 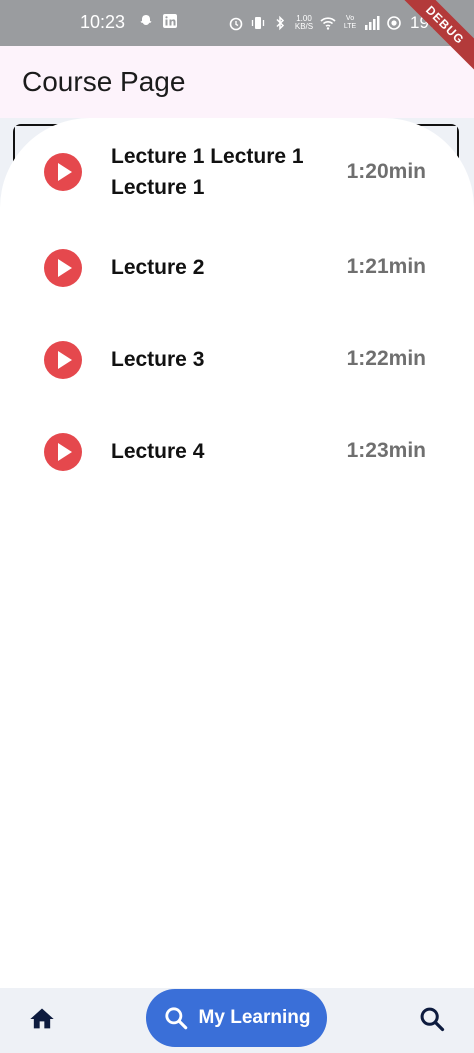 I want to click on lecture-item-1: Lecture 1 Lecture 1 Lecture 1 1:20min, so click(x=237, y=173).